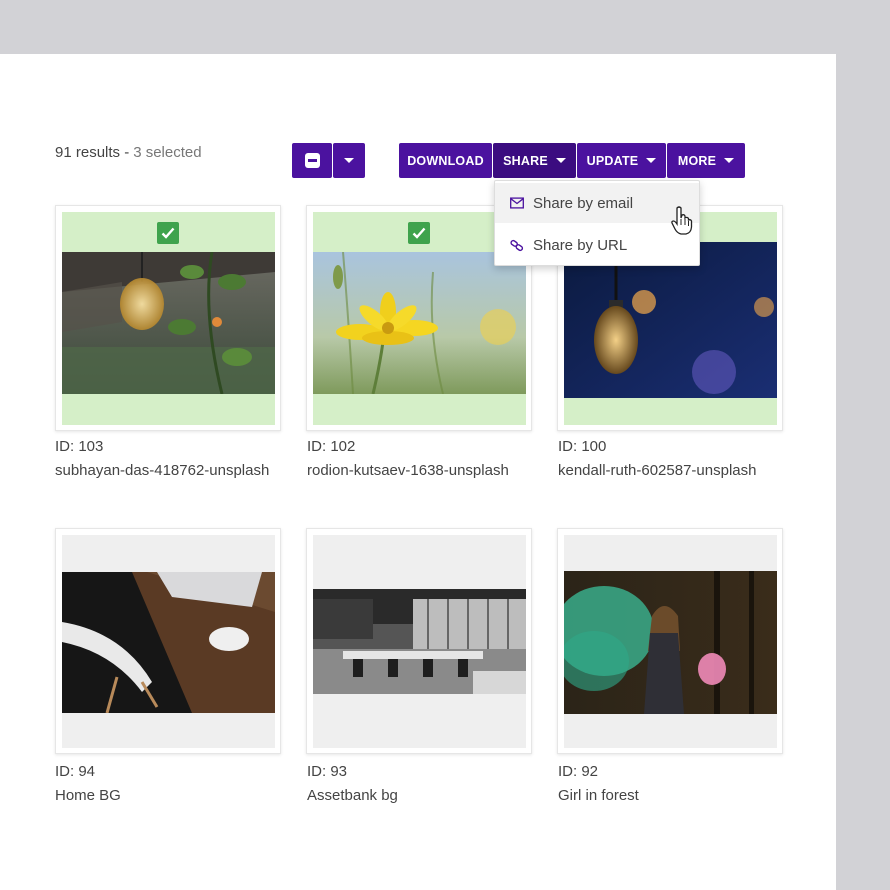  Describe the element at coordinates (612, 160) in the screenshot. I see `update-label: UPDATE` at that location.